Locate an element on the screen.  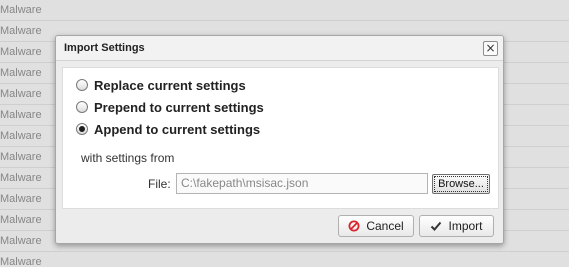
dialog-footer: Cancel Import is located at coordinates (279, 227).